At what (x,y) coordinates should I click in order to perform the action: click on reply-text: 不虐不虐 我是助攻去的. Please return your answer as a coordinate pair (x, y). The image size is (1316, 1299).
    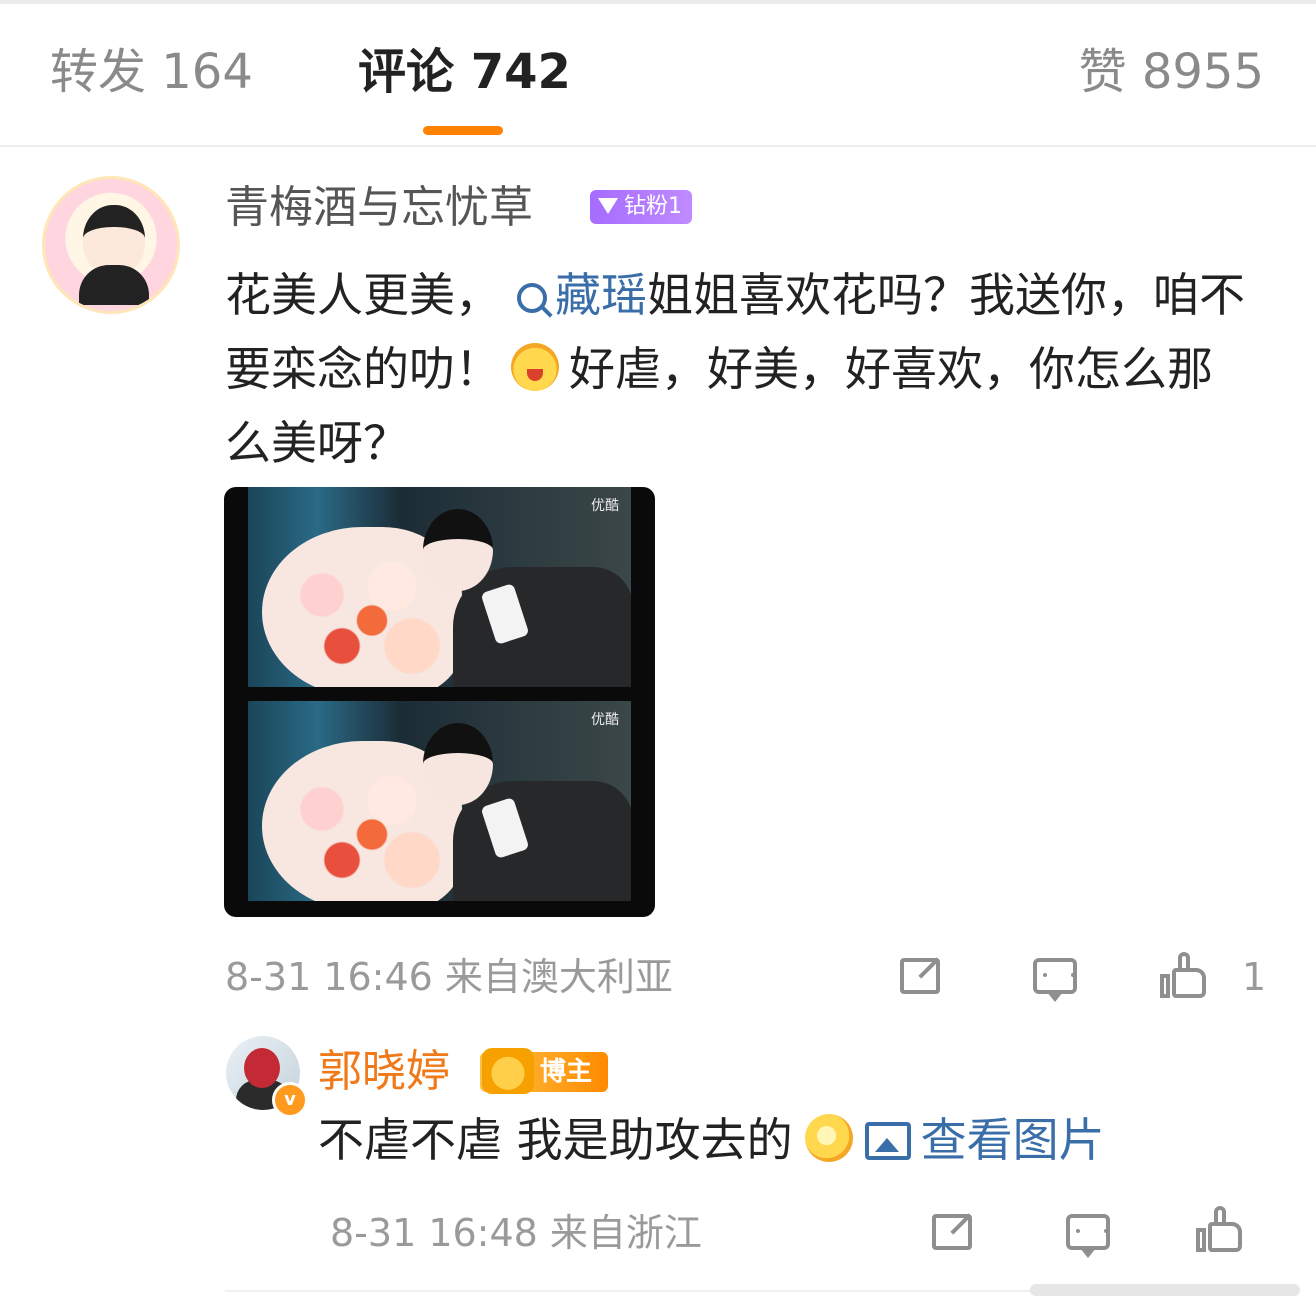
    Looking at the image, I should click on (555, 1140).